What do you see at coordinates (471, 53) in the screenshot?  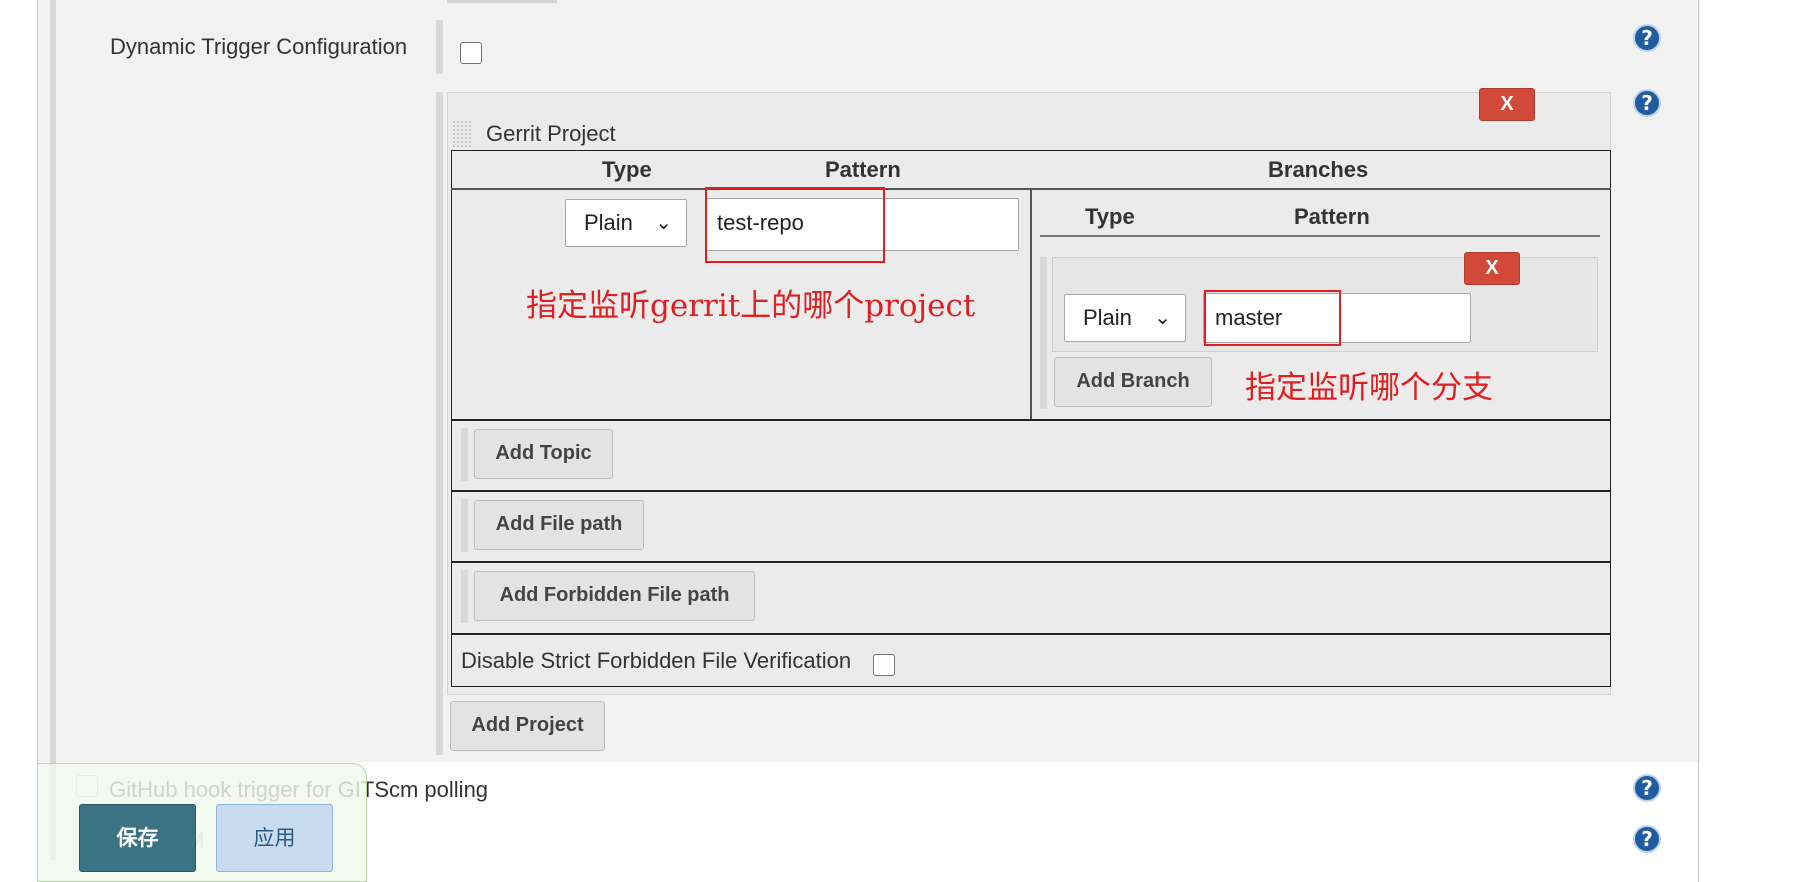 I see `dynamic-trigger-checkbox` at bounding box center [471, 53].